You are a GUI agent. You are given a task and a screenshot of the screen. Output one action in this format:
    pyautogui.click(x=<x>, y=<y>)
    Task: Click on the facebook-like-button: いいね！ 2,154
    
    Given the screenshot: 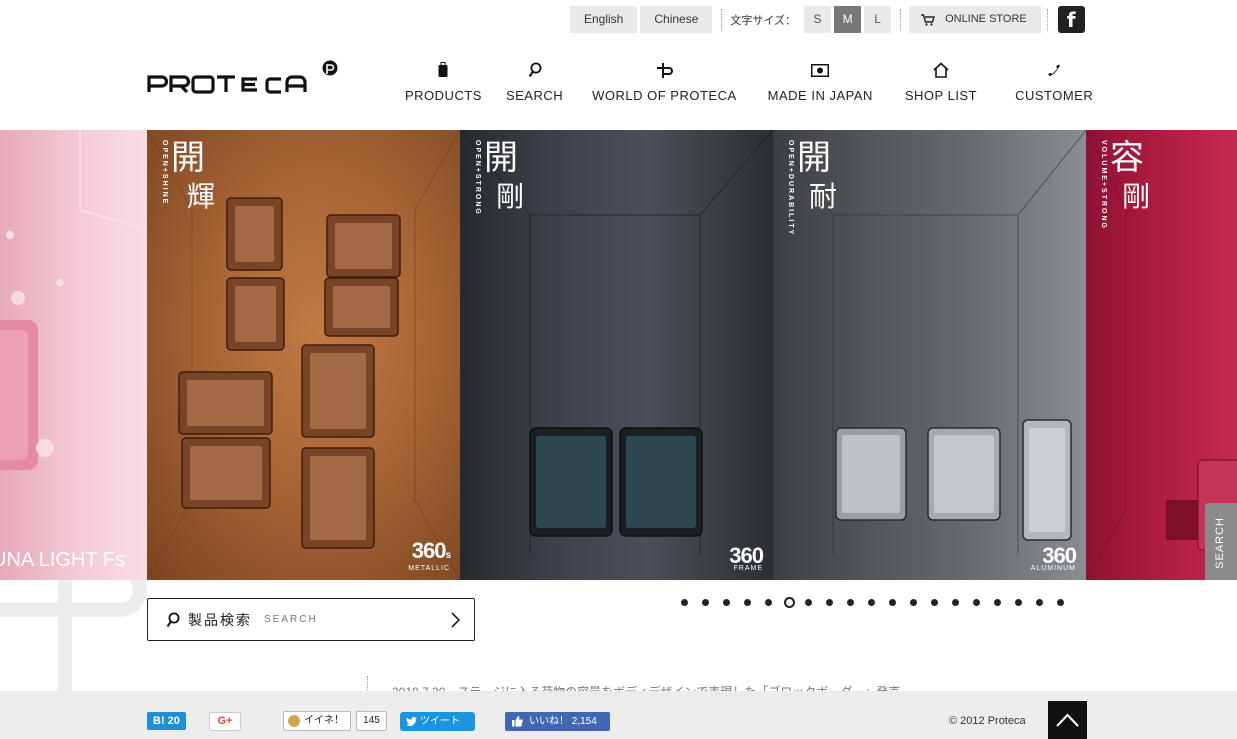 What is the action you would take?
    pyautogui.click(x=557, y=721)
    